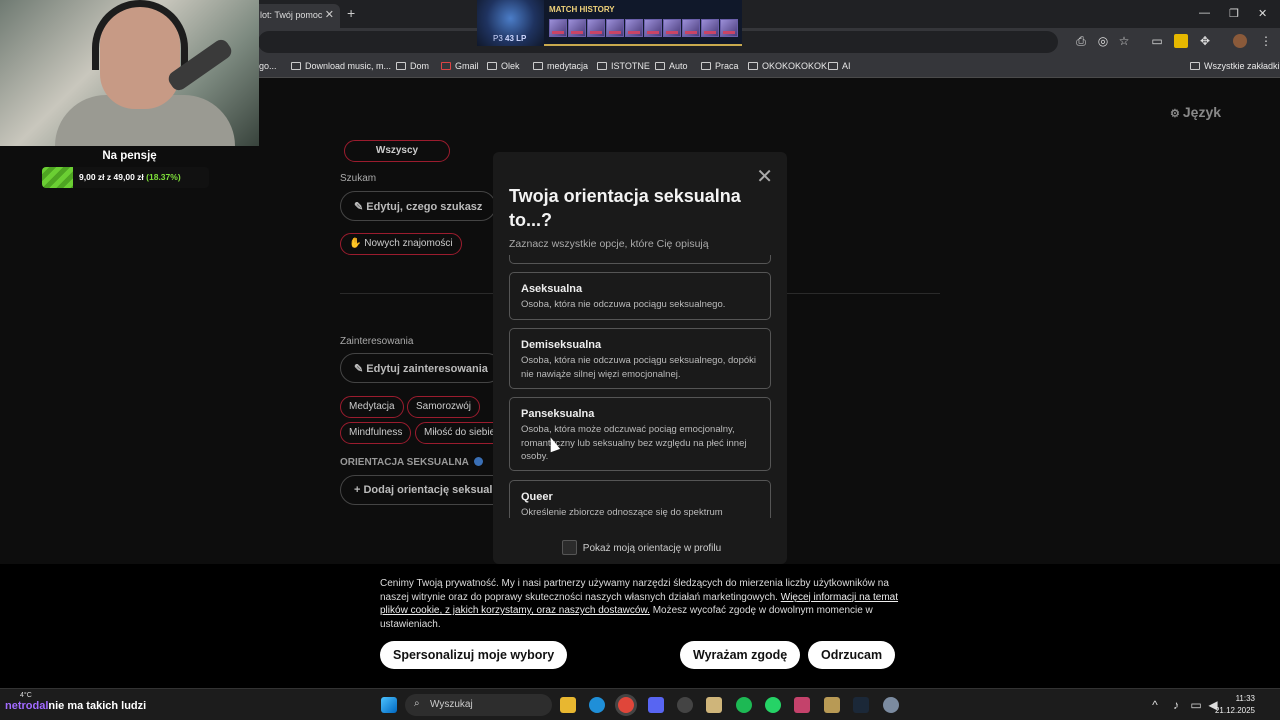  What do you see at coordinates (740, 655) in the screenshot?
I see `accept-button: Wyrażam zgodę` at bounding box center [740, 655].